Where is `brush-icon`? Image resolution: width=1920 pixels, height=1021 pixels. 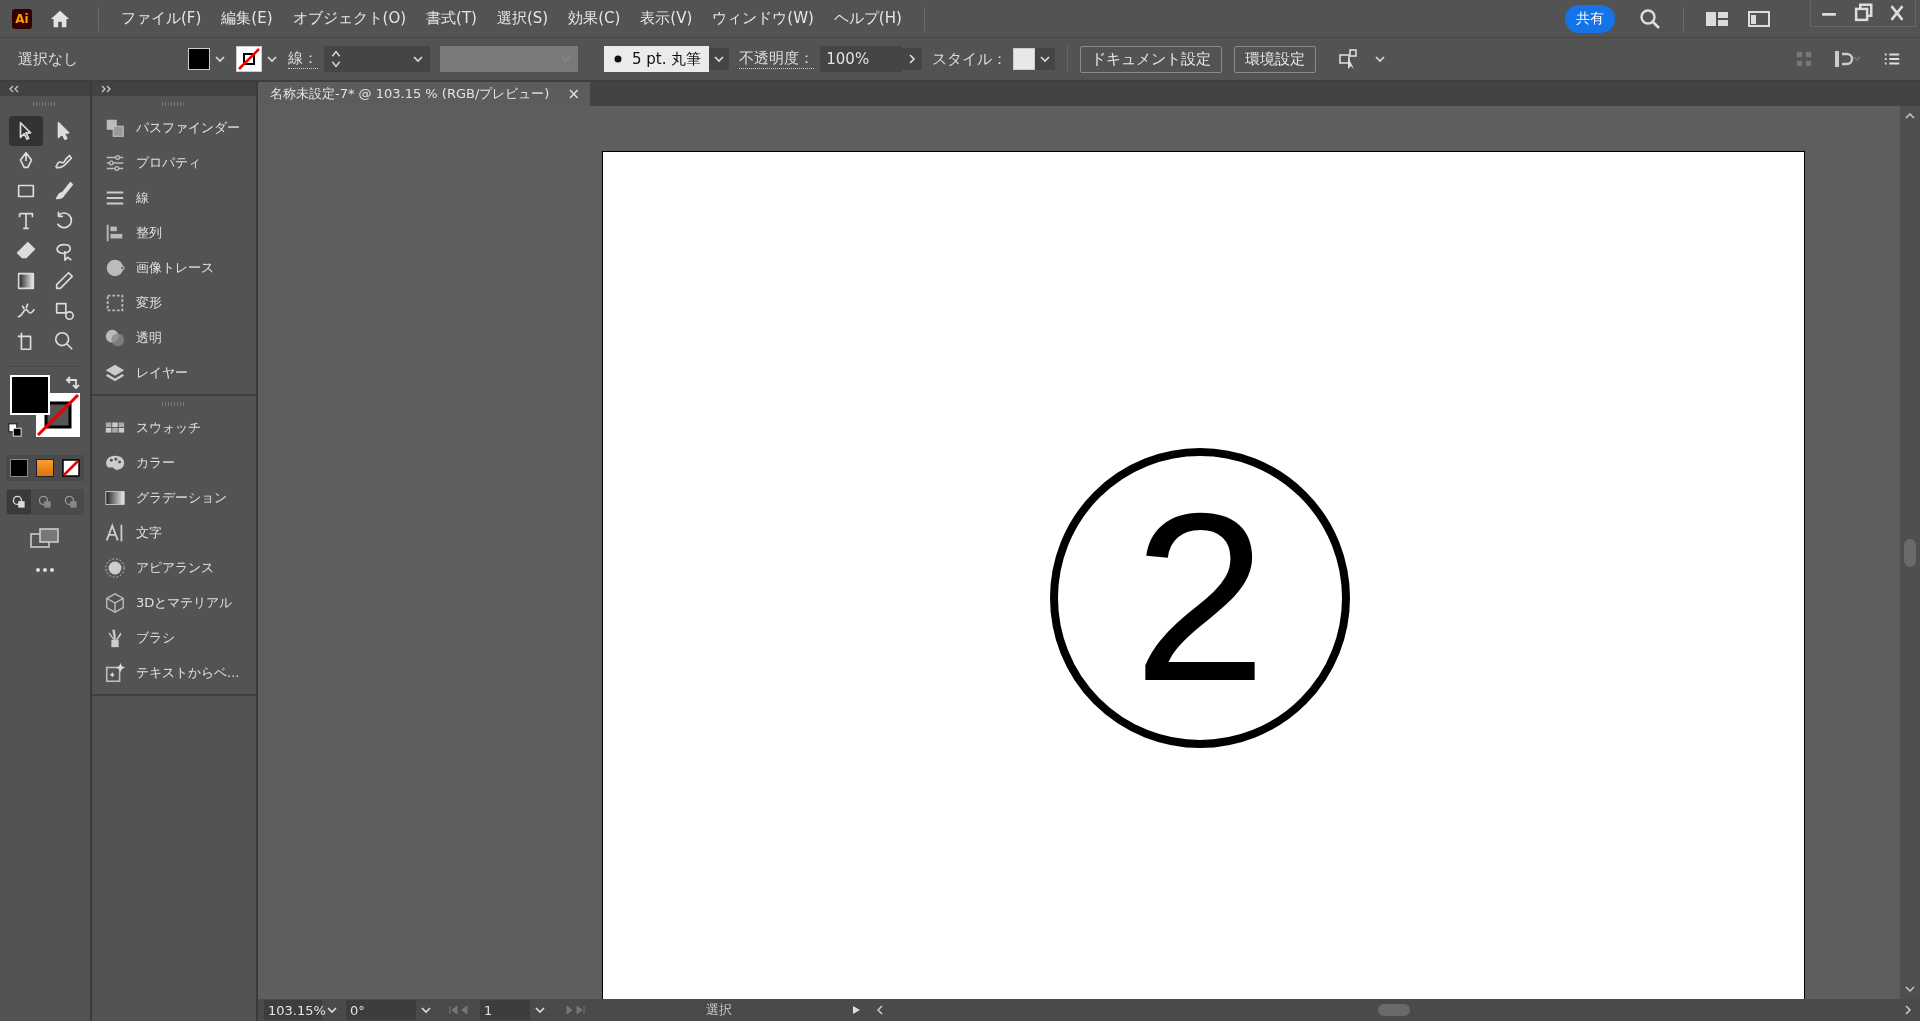 brush-icon is located at coordinates (64, 191).